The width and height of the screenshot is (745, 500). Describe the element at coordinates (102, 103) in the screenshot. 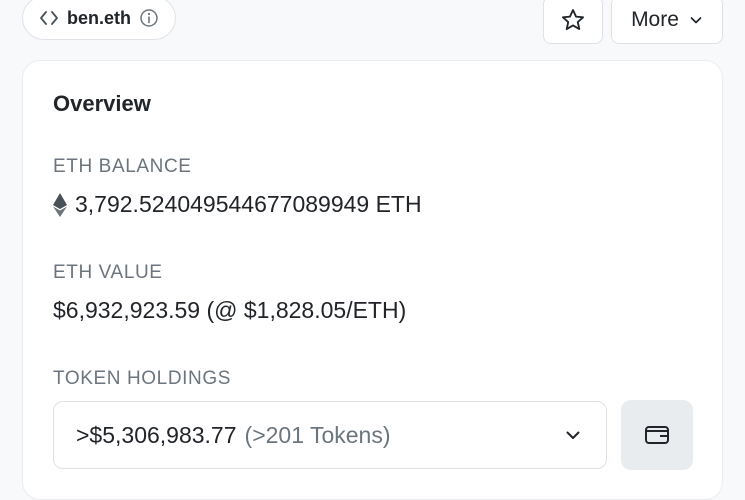

I see `overview-title: Overview` at that location.